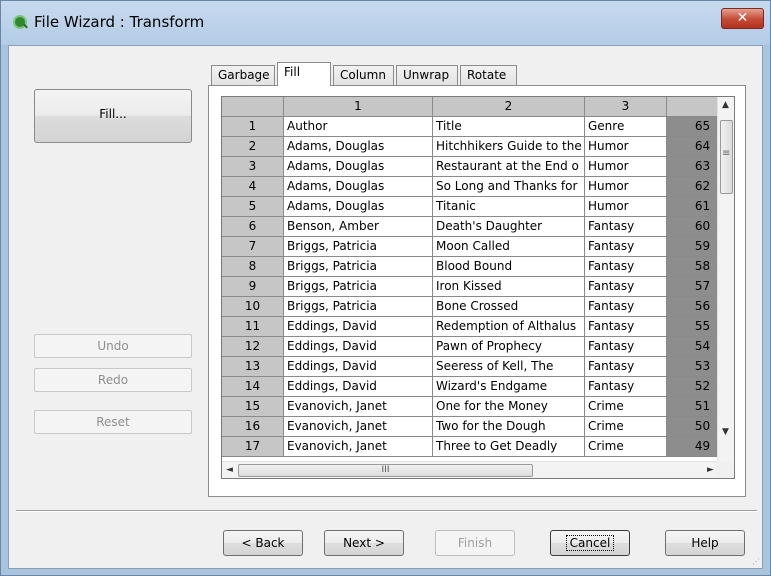 Image resolution: width=771 pixels, height=576 pixels. I want to click on cell-title: Death's Daughter, so click(509, 227).